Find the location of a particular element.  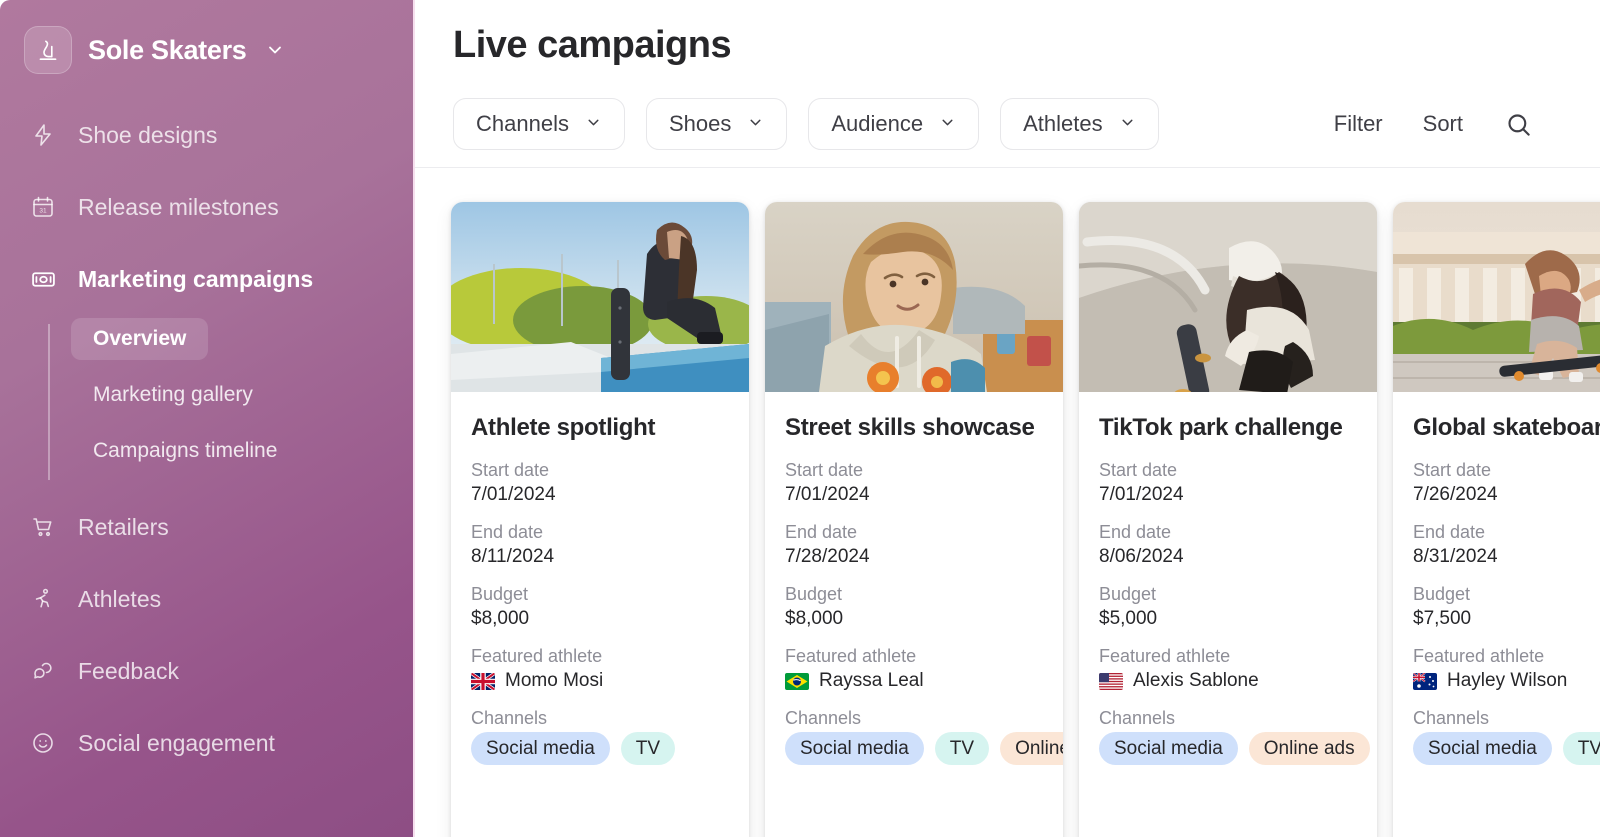

field-channels: Channels Social media TV Online ads is located at coordinates (924, 736).